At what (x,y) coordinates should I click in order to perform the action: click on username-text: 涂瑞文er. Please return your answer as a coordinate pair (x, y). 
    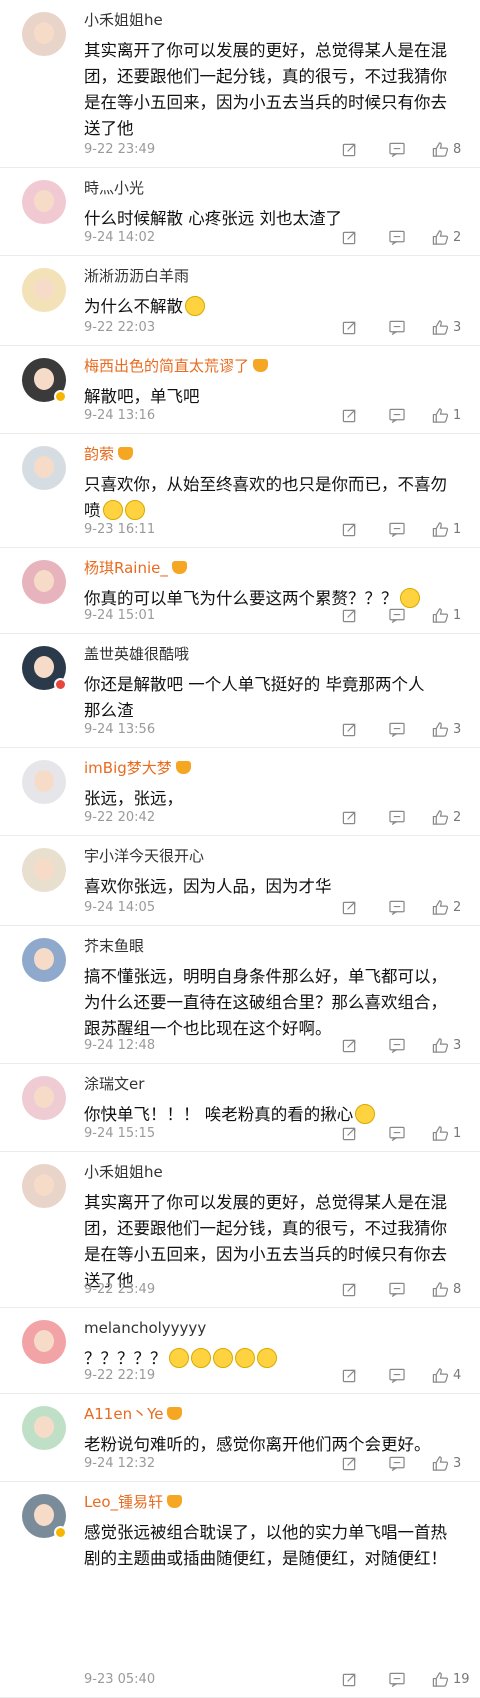
    Looking at the image, I should click on (114, 1084).